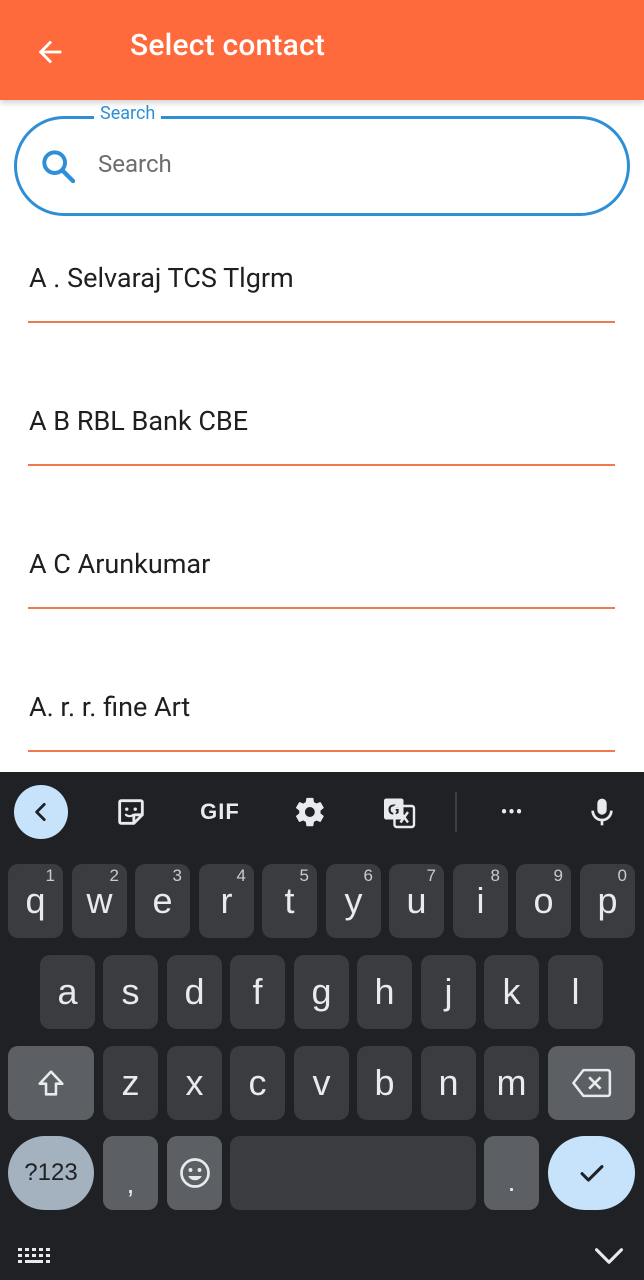  Describe the element at coordinates (289, 901) in the screenshot. I see `key-t: t5` at that location.